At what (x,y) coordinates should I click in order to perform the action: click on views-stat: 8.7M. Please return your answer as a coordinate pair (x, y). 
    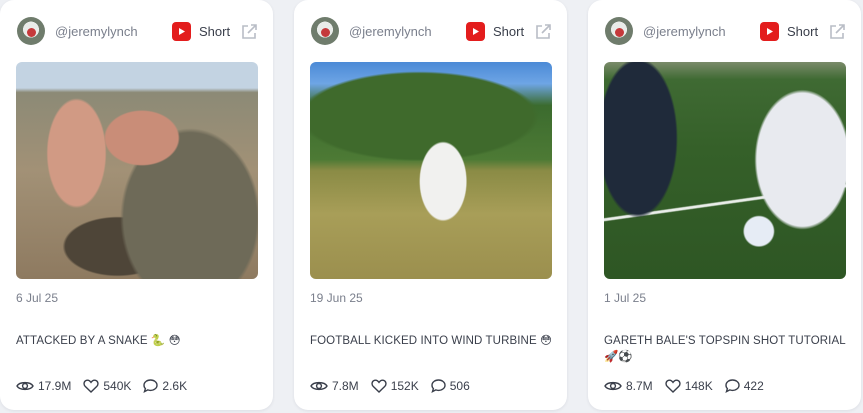
    Looking at the image, I should click on (628, 386).